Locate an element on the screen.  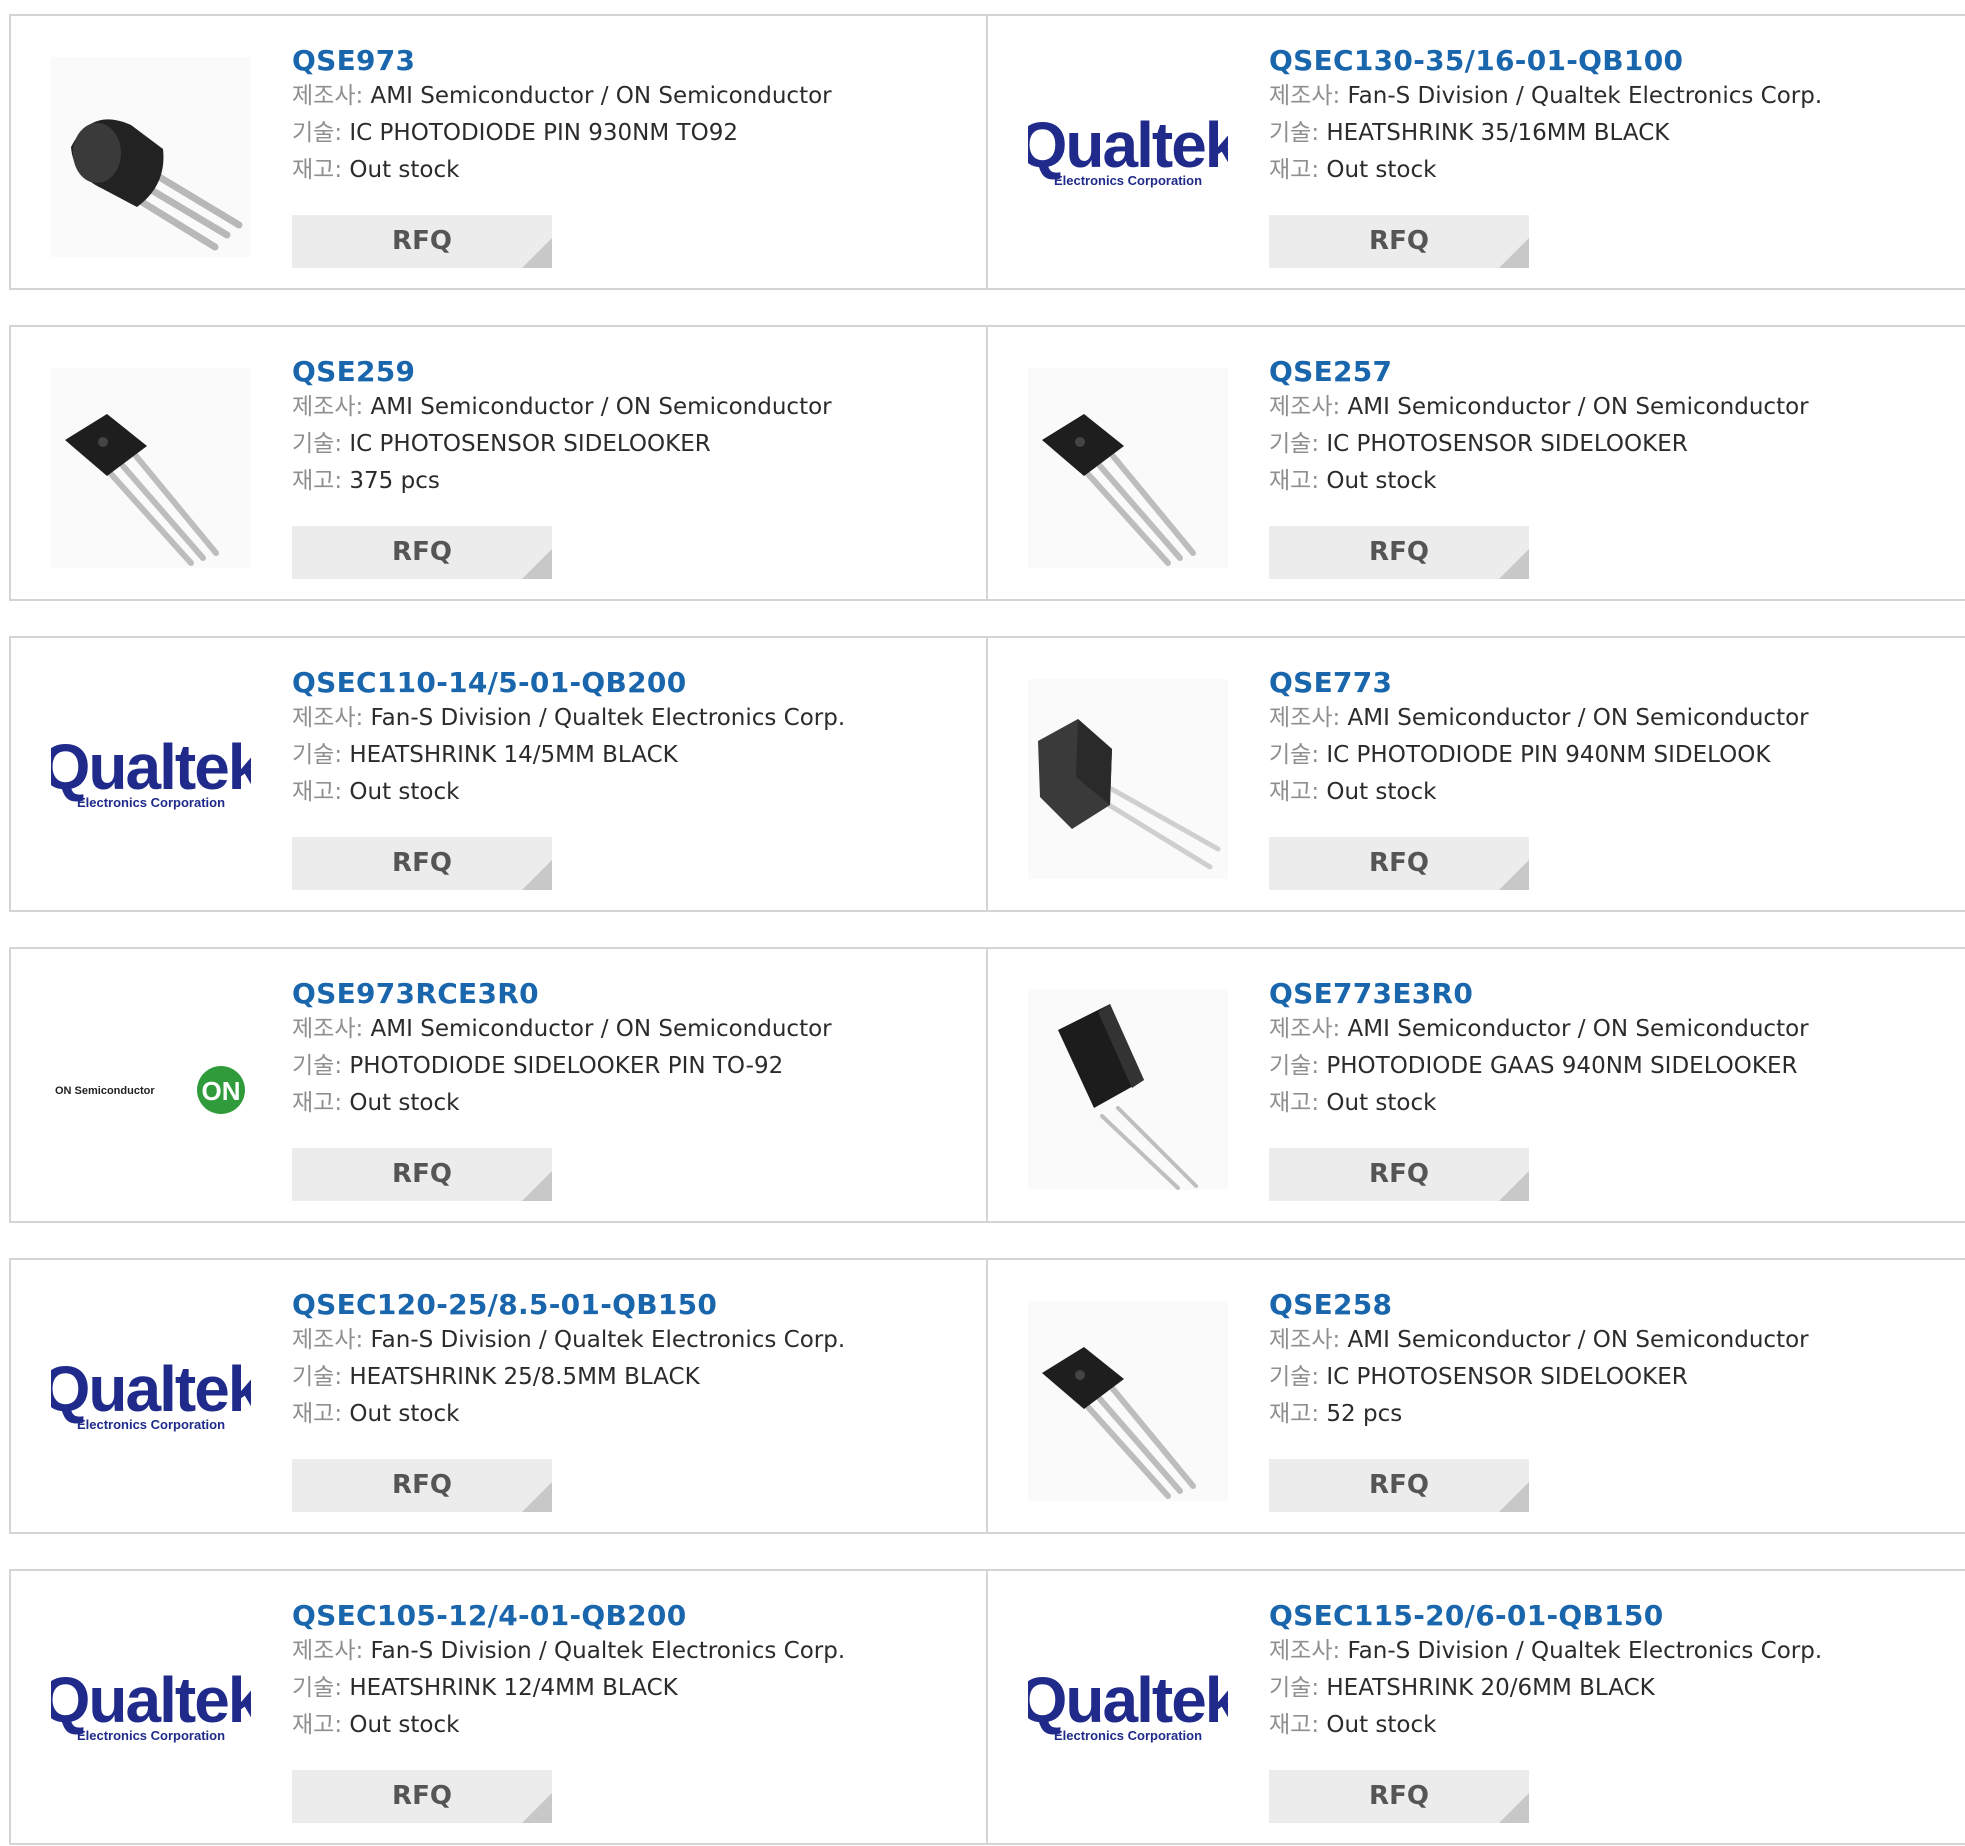
part-number-link: QSE973 is located at coordinates (562, 61).